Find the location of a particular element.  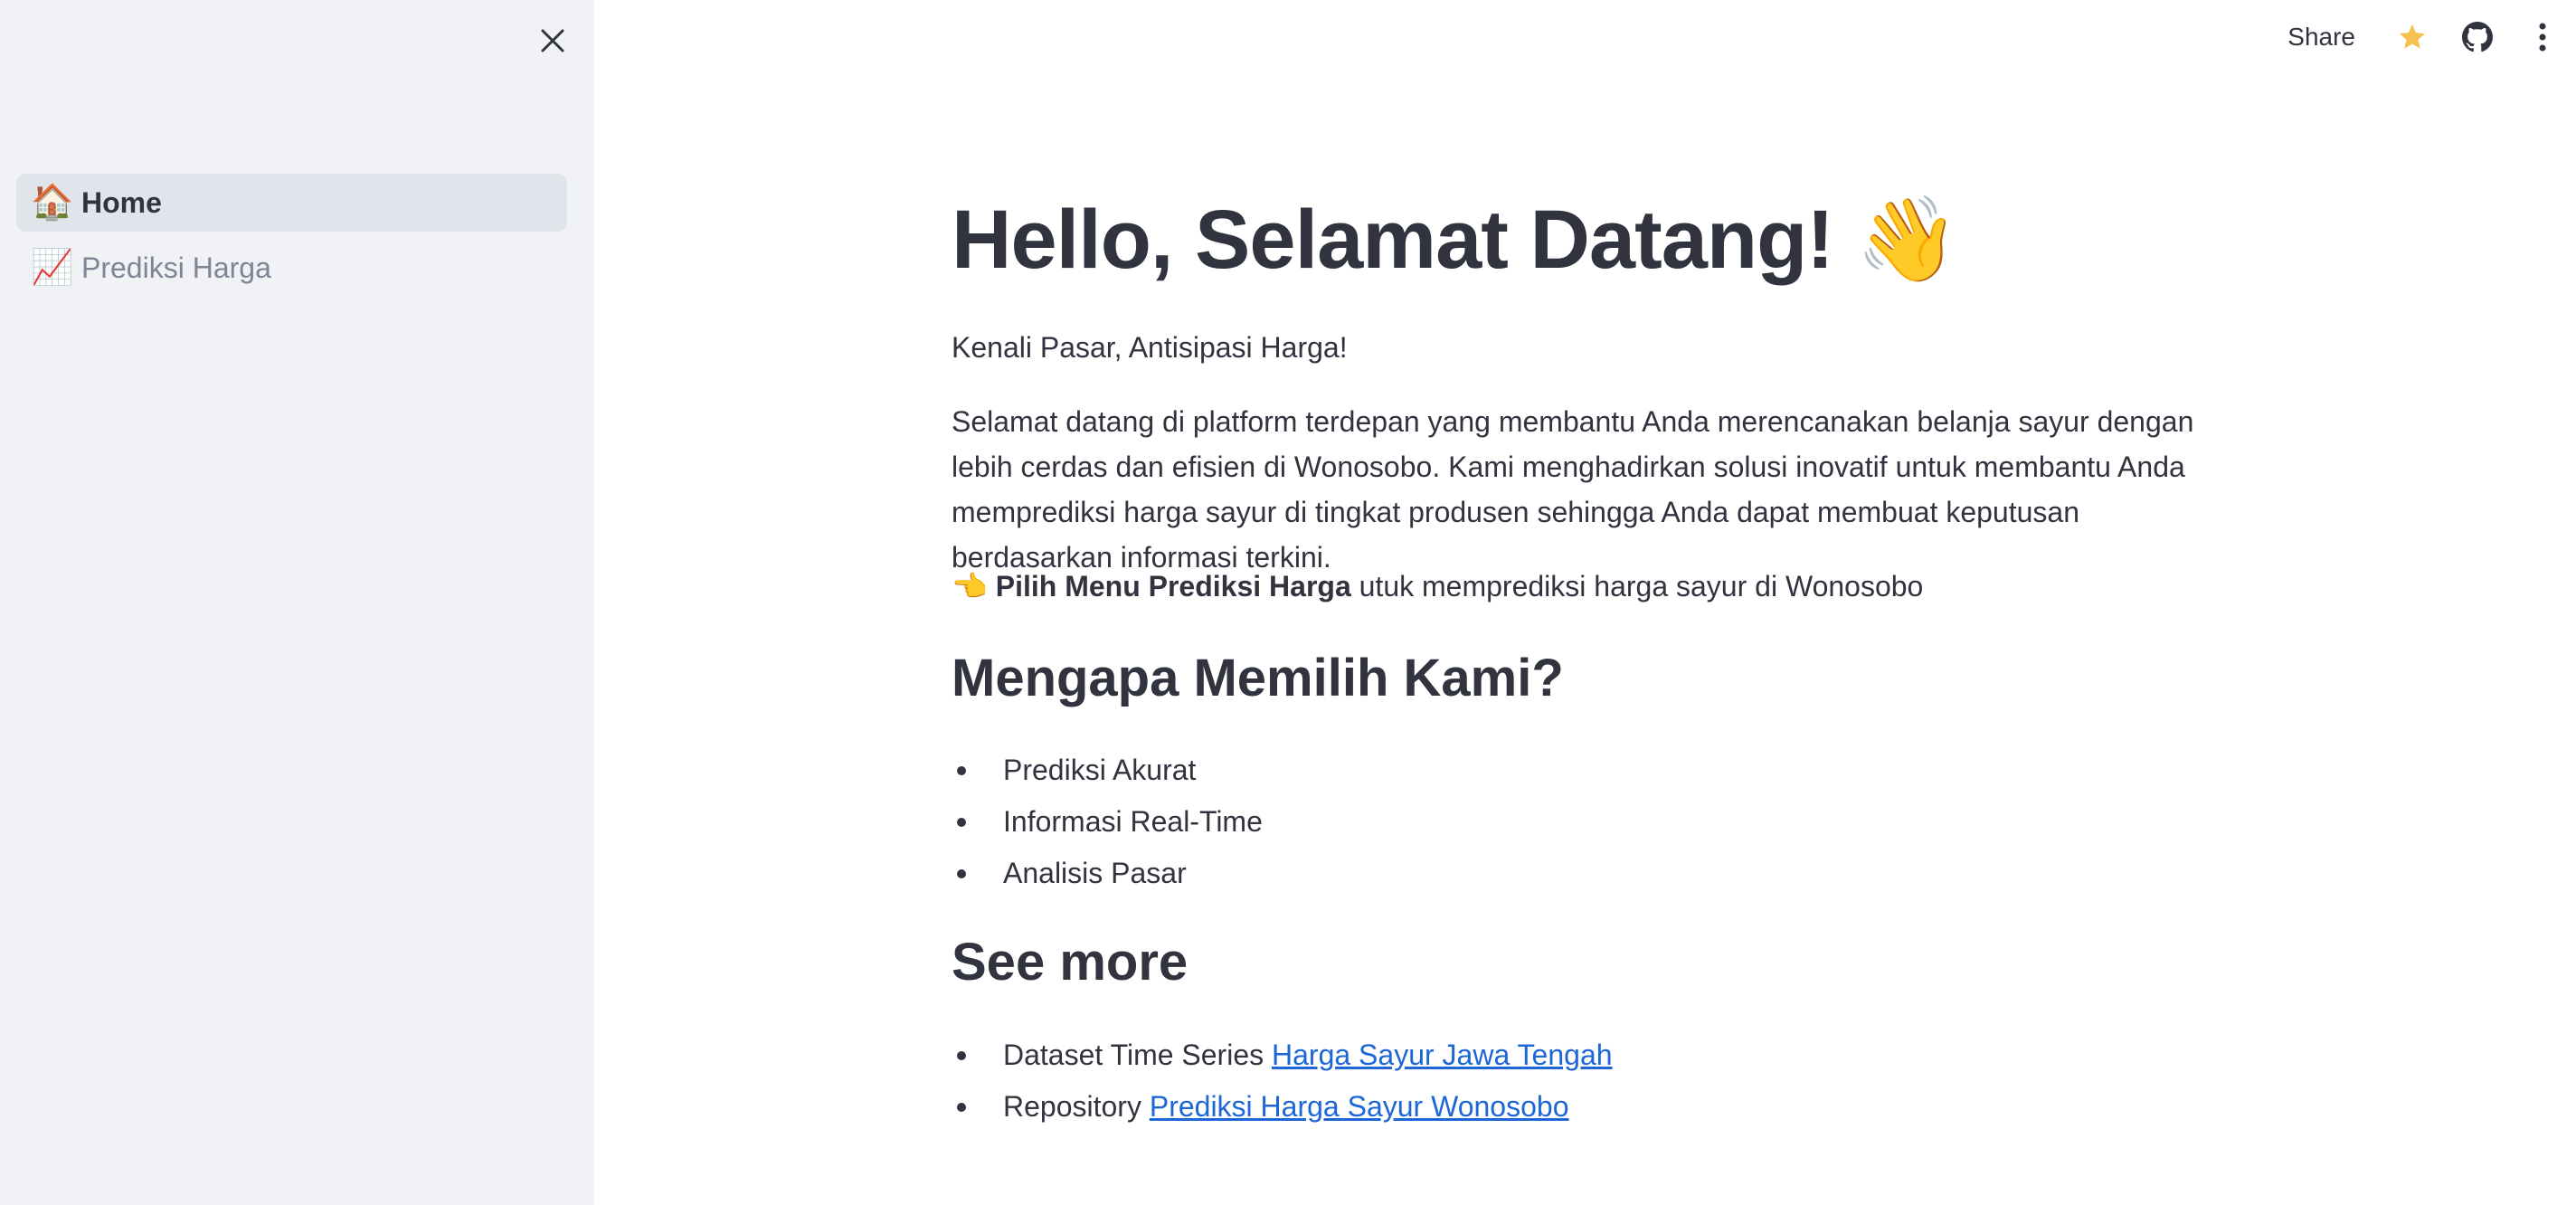

sidebar-item-prediksi-harga: 📈 Prediksi Harga is located at coordinates (291, 268).